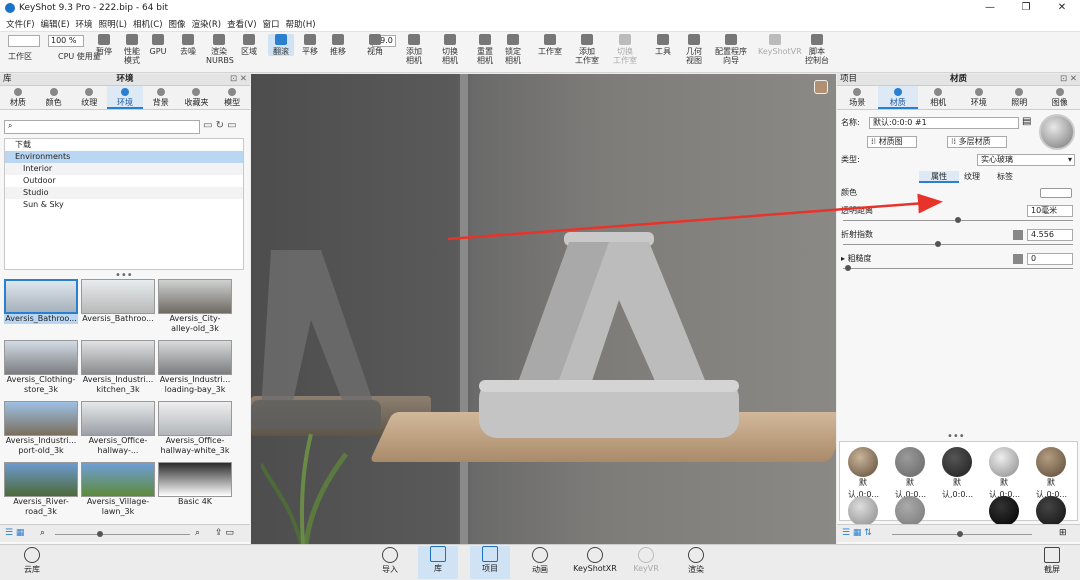 The image size is (1080, 580). I want to click on keyshotxr-label: KeyShotXR, so click(595, 568).